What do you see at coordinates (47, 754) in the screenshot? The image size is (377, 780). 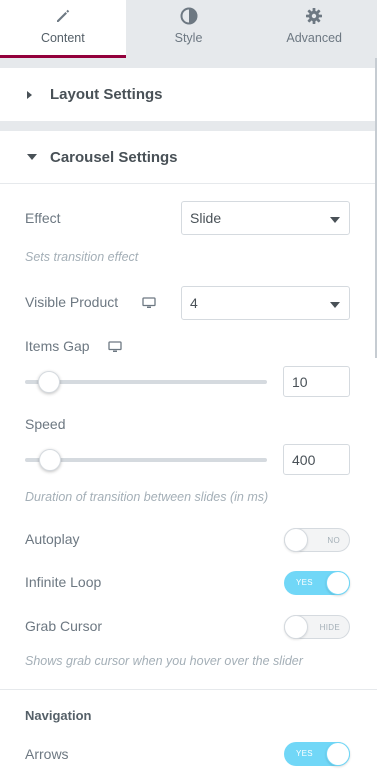 I see `arrows-label: Arrows` at bounding box center [47, 754].